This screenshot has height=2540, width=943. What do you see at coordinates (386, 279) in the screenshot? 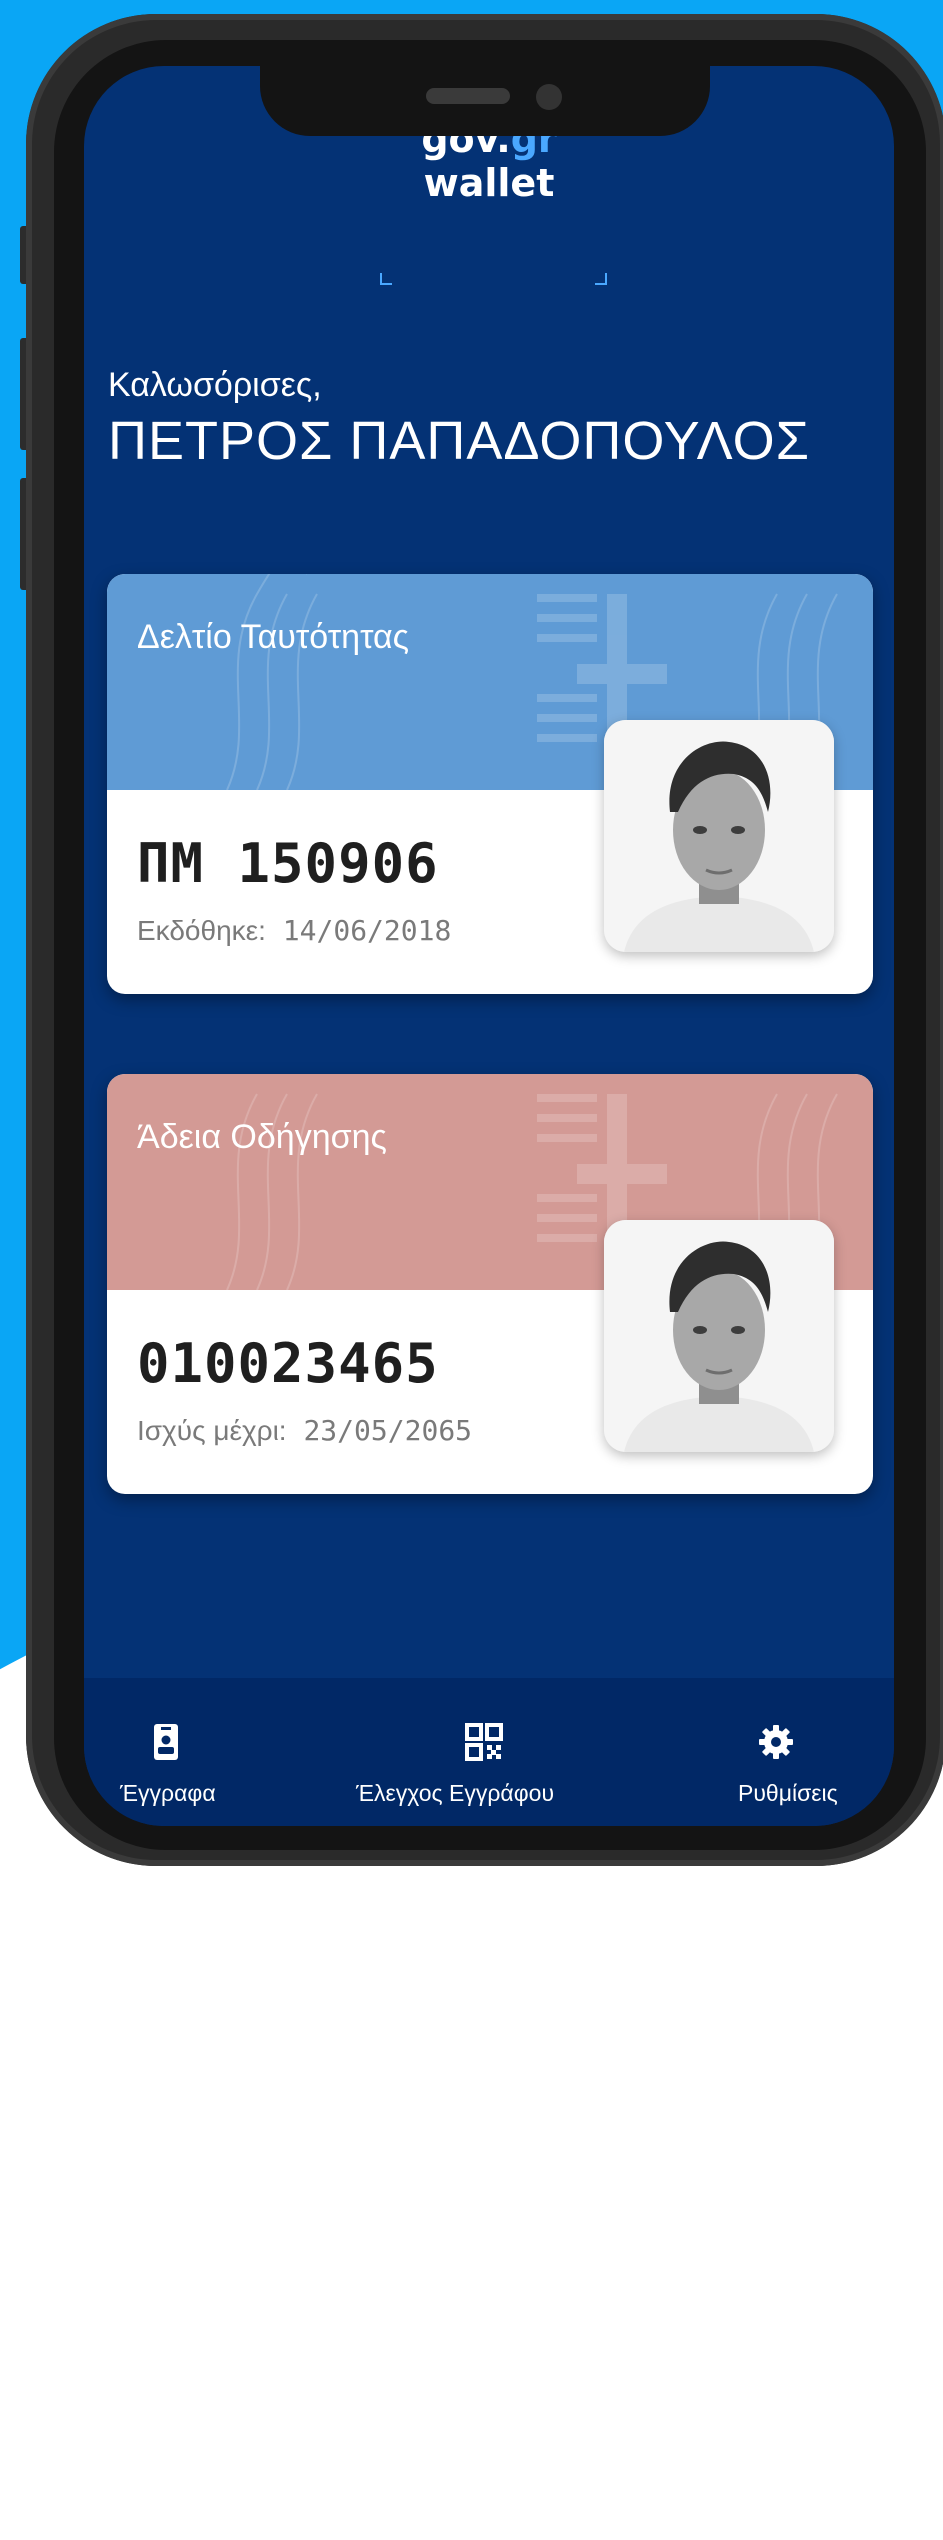
I see `logo-corner-left` at bounding box center [386, 279].